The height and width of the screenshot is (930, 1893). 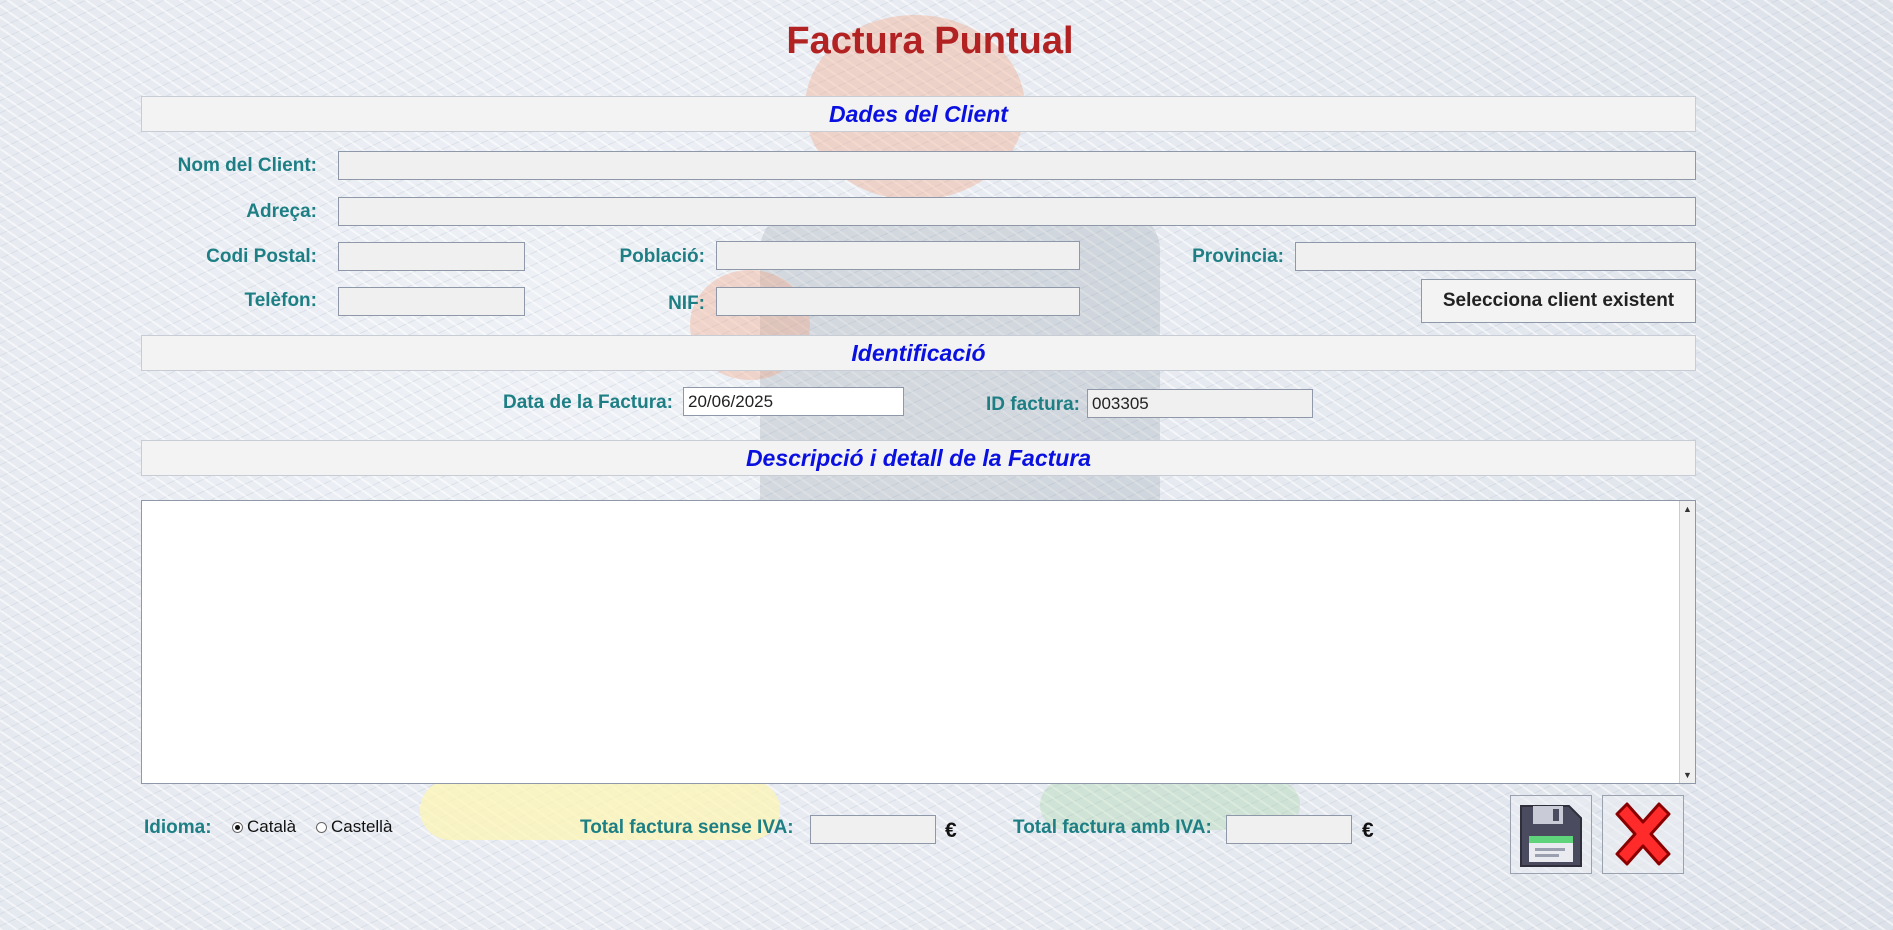 What do you see at coordinates (1017, 165) in the screenshot?
I see `client-name-field` at bounding box center [1017, 165].